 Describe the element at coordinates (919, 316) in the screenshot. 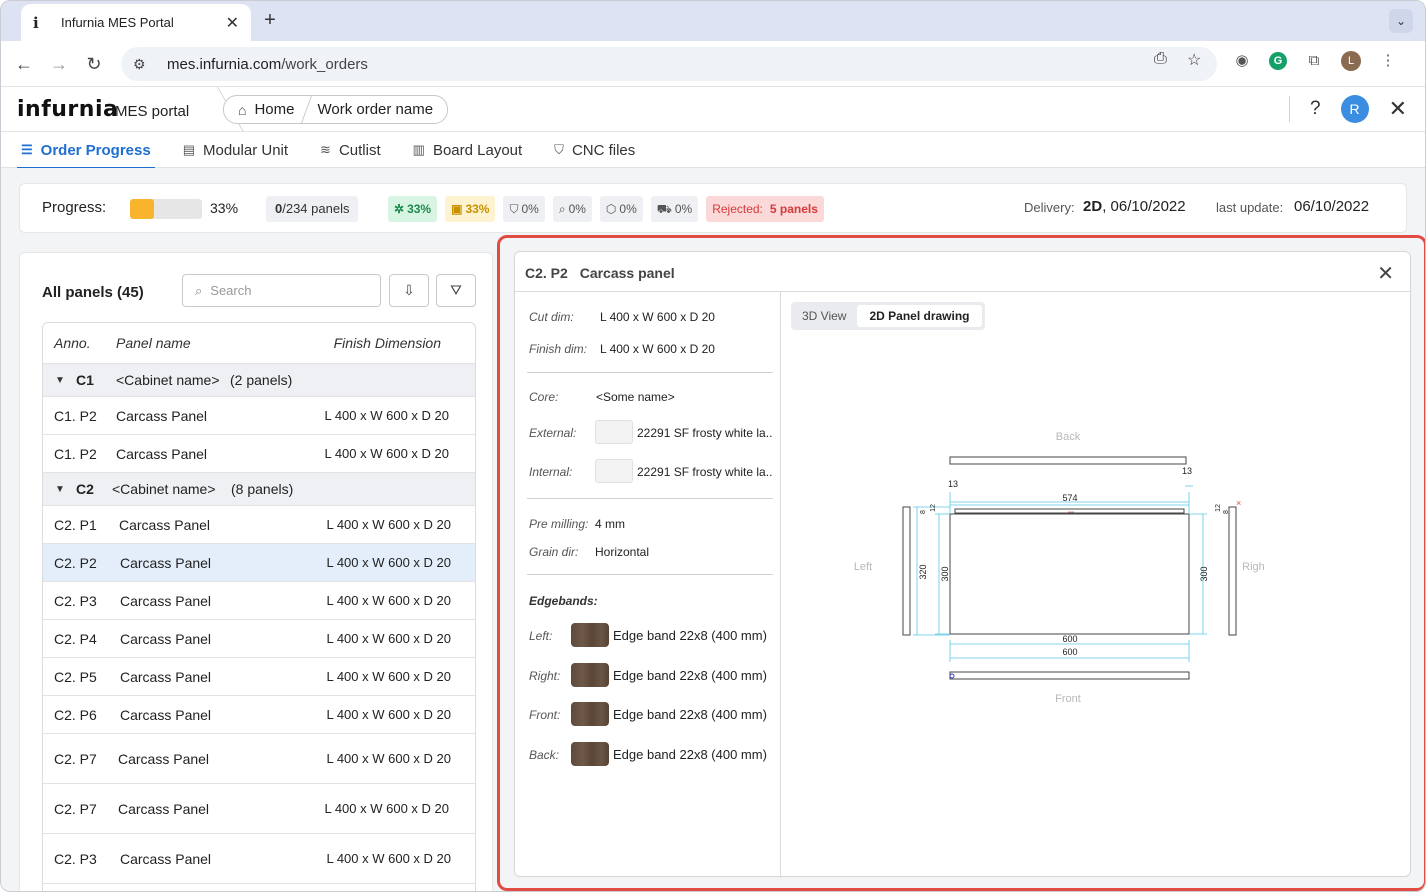

I see `tab-2d-panel-drawing: 2D Panel drawing` at that location.